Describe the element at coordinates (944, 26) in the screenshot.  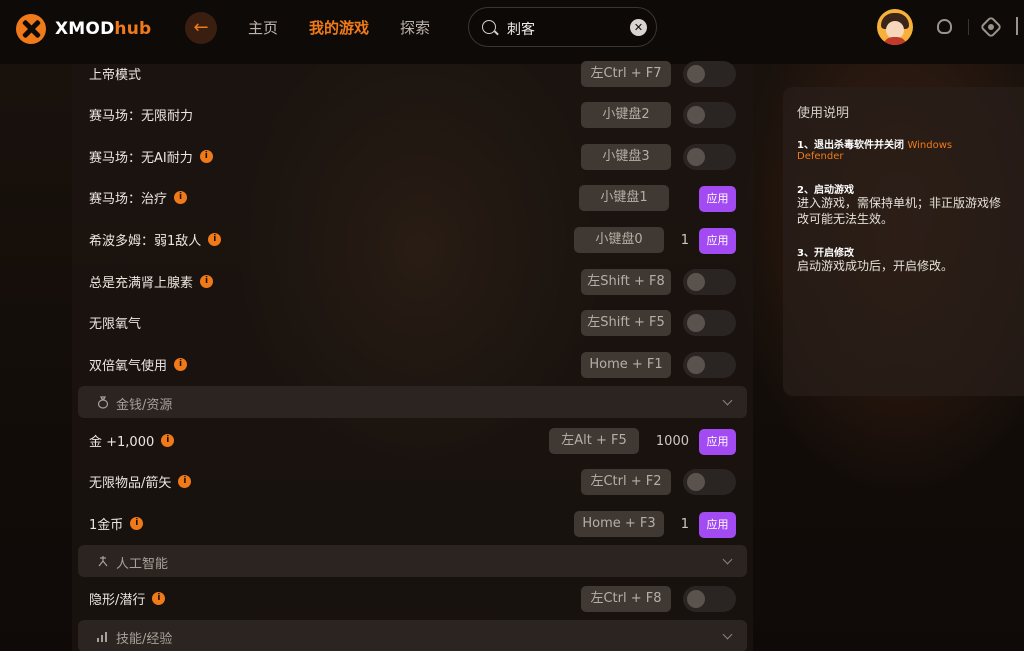
I see `notification-icon` at that location.